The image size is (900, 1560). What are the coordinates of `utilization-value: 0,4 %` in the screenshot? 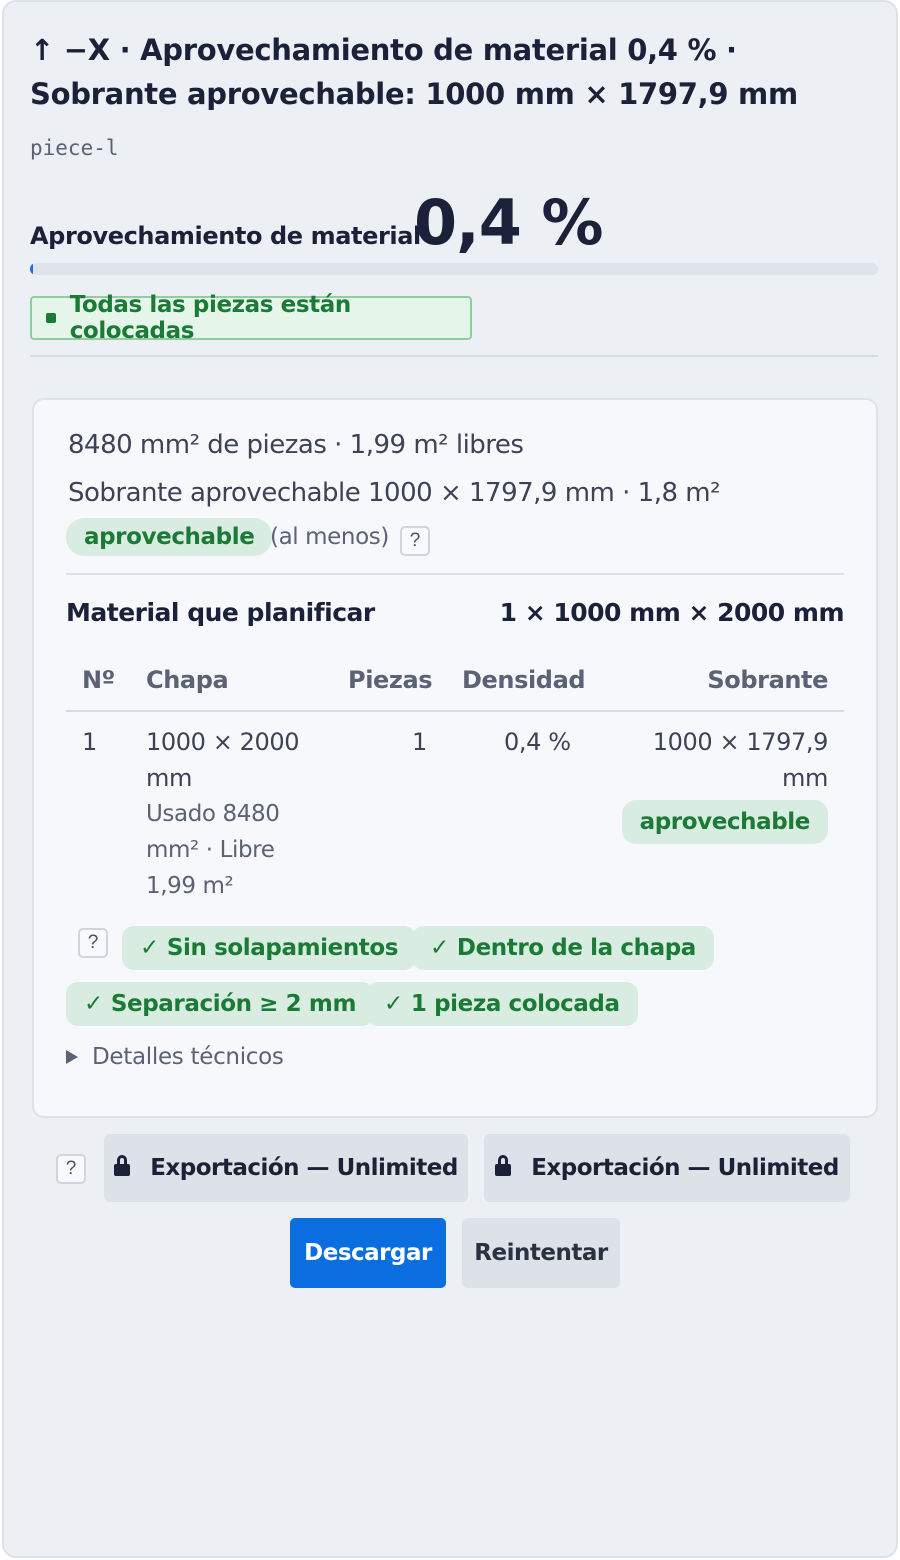 It's located at (509, 222).